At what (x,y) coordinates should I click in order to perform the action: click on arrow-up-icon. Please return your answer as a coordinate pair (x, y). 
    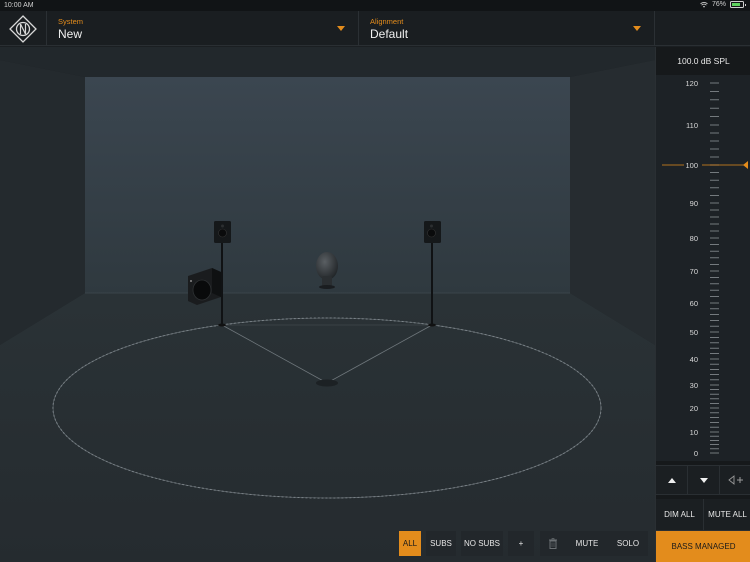
    Looking at the image, I should click on (671, 480).